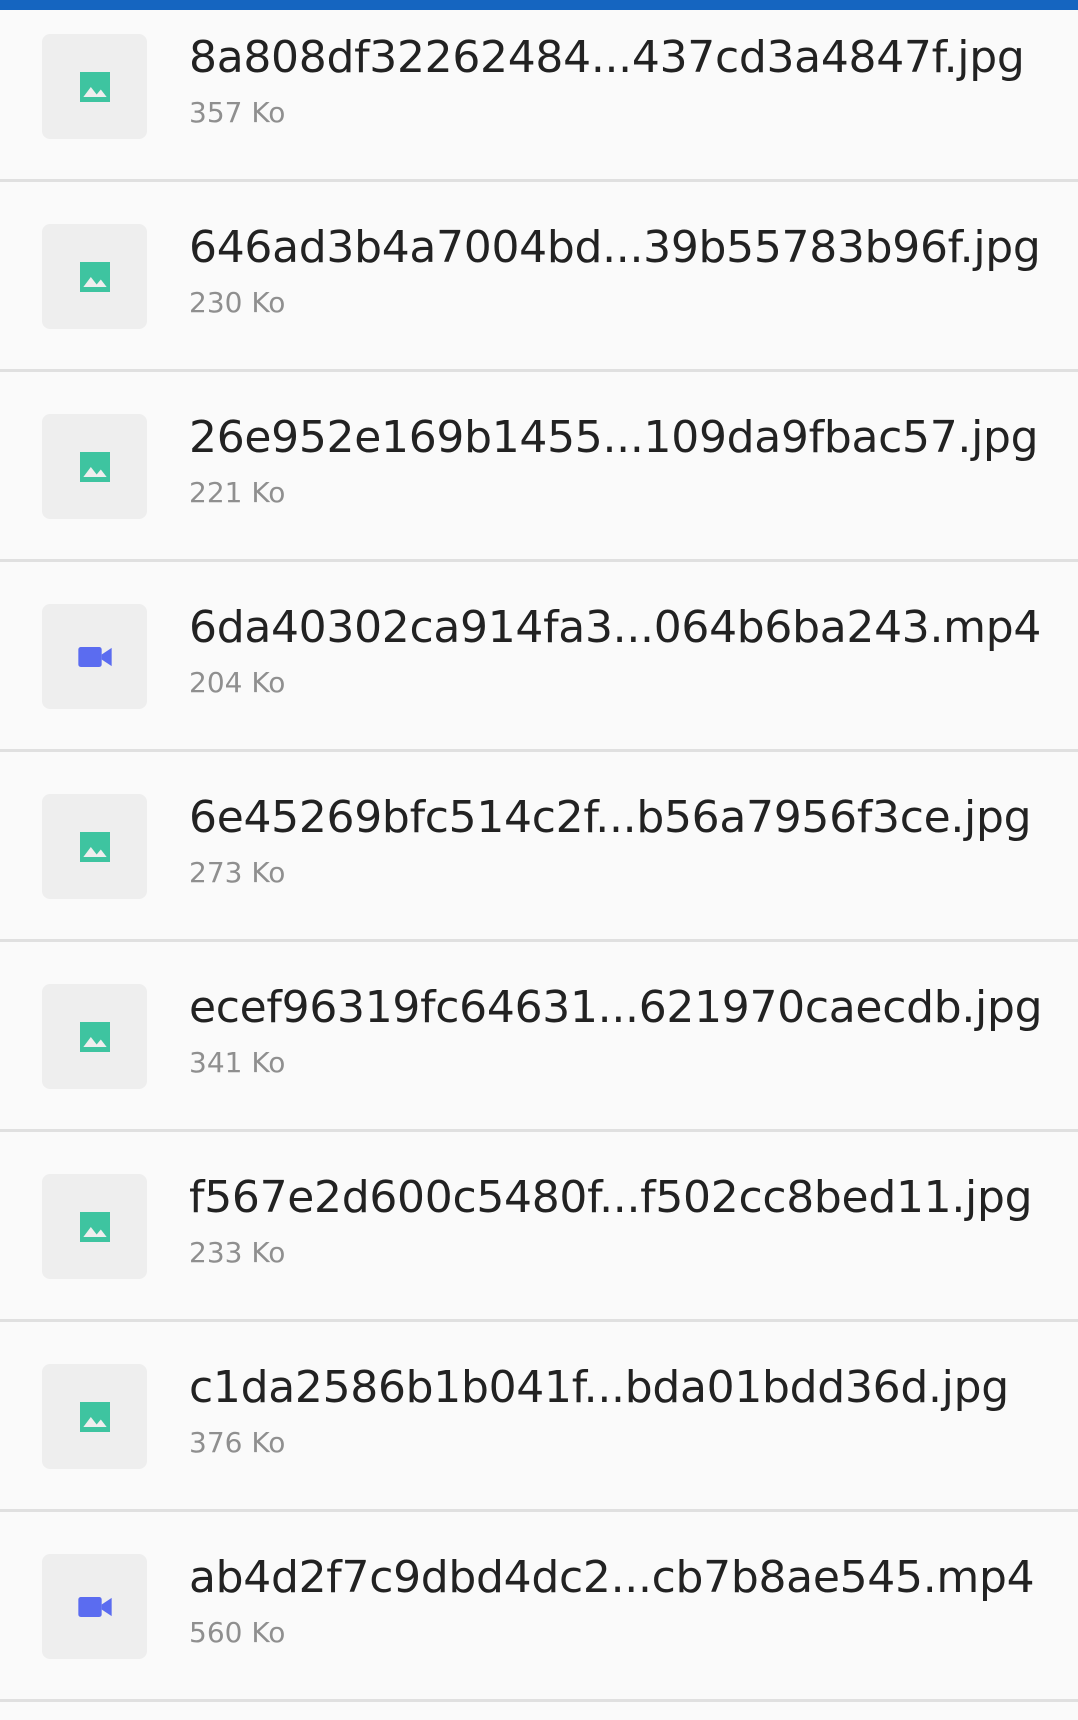 Image resolution: width=1078 pixels, height=1720 pixels. Describe the element at coordinates (237, 302) in the screenshot. I see `file-size: 230 Ko` at that location.